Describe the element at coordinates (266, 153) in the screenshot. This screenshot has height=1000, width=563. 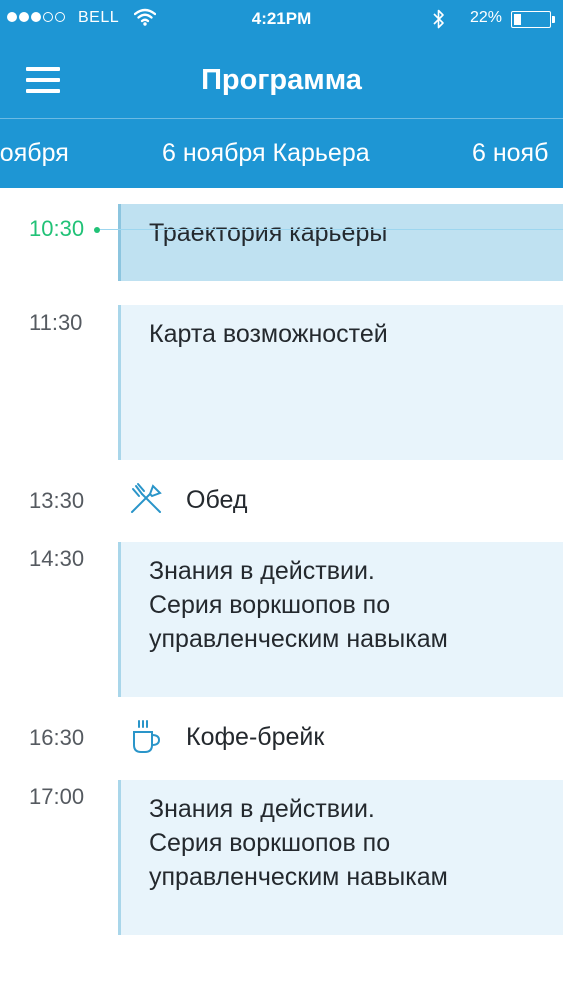
I see `day-tab-current: 6 ноября Карьера` at that location.